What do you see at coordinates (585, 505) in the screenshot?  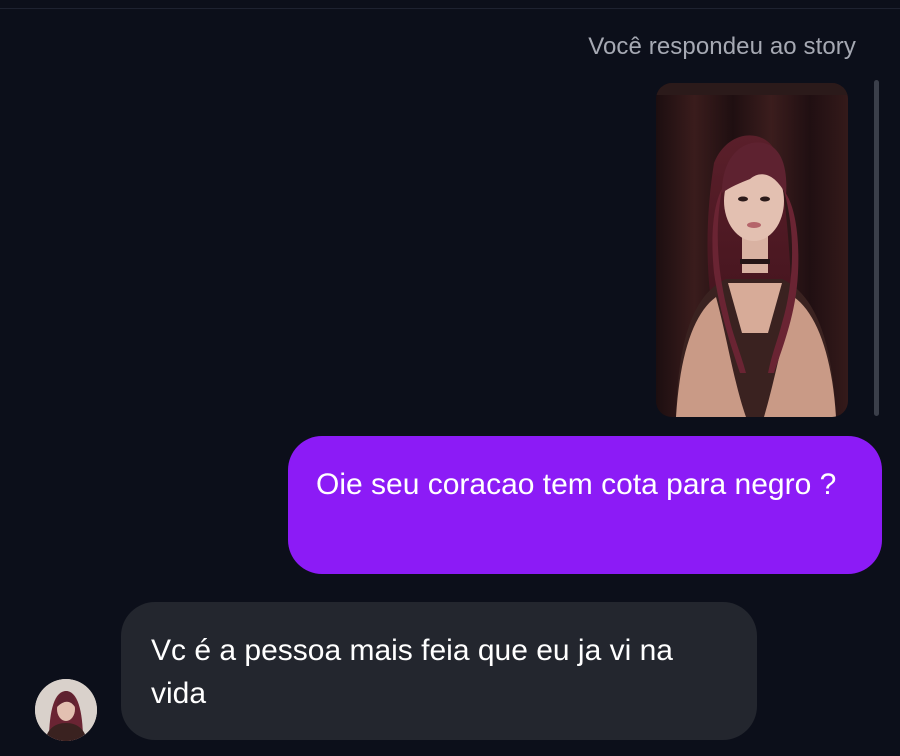 I see `sent-message-bubble: Oie seu coracao tem cota para negro ?` at bounding box center [585, 505].